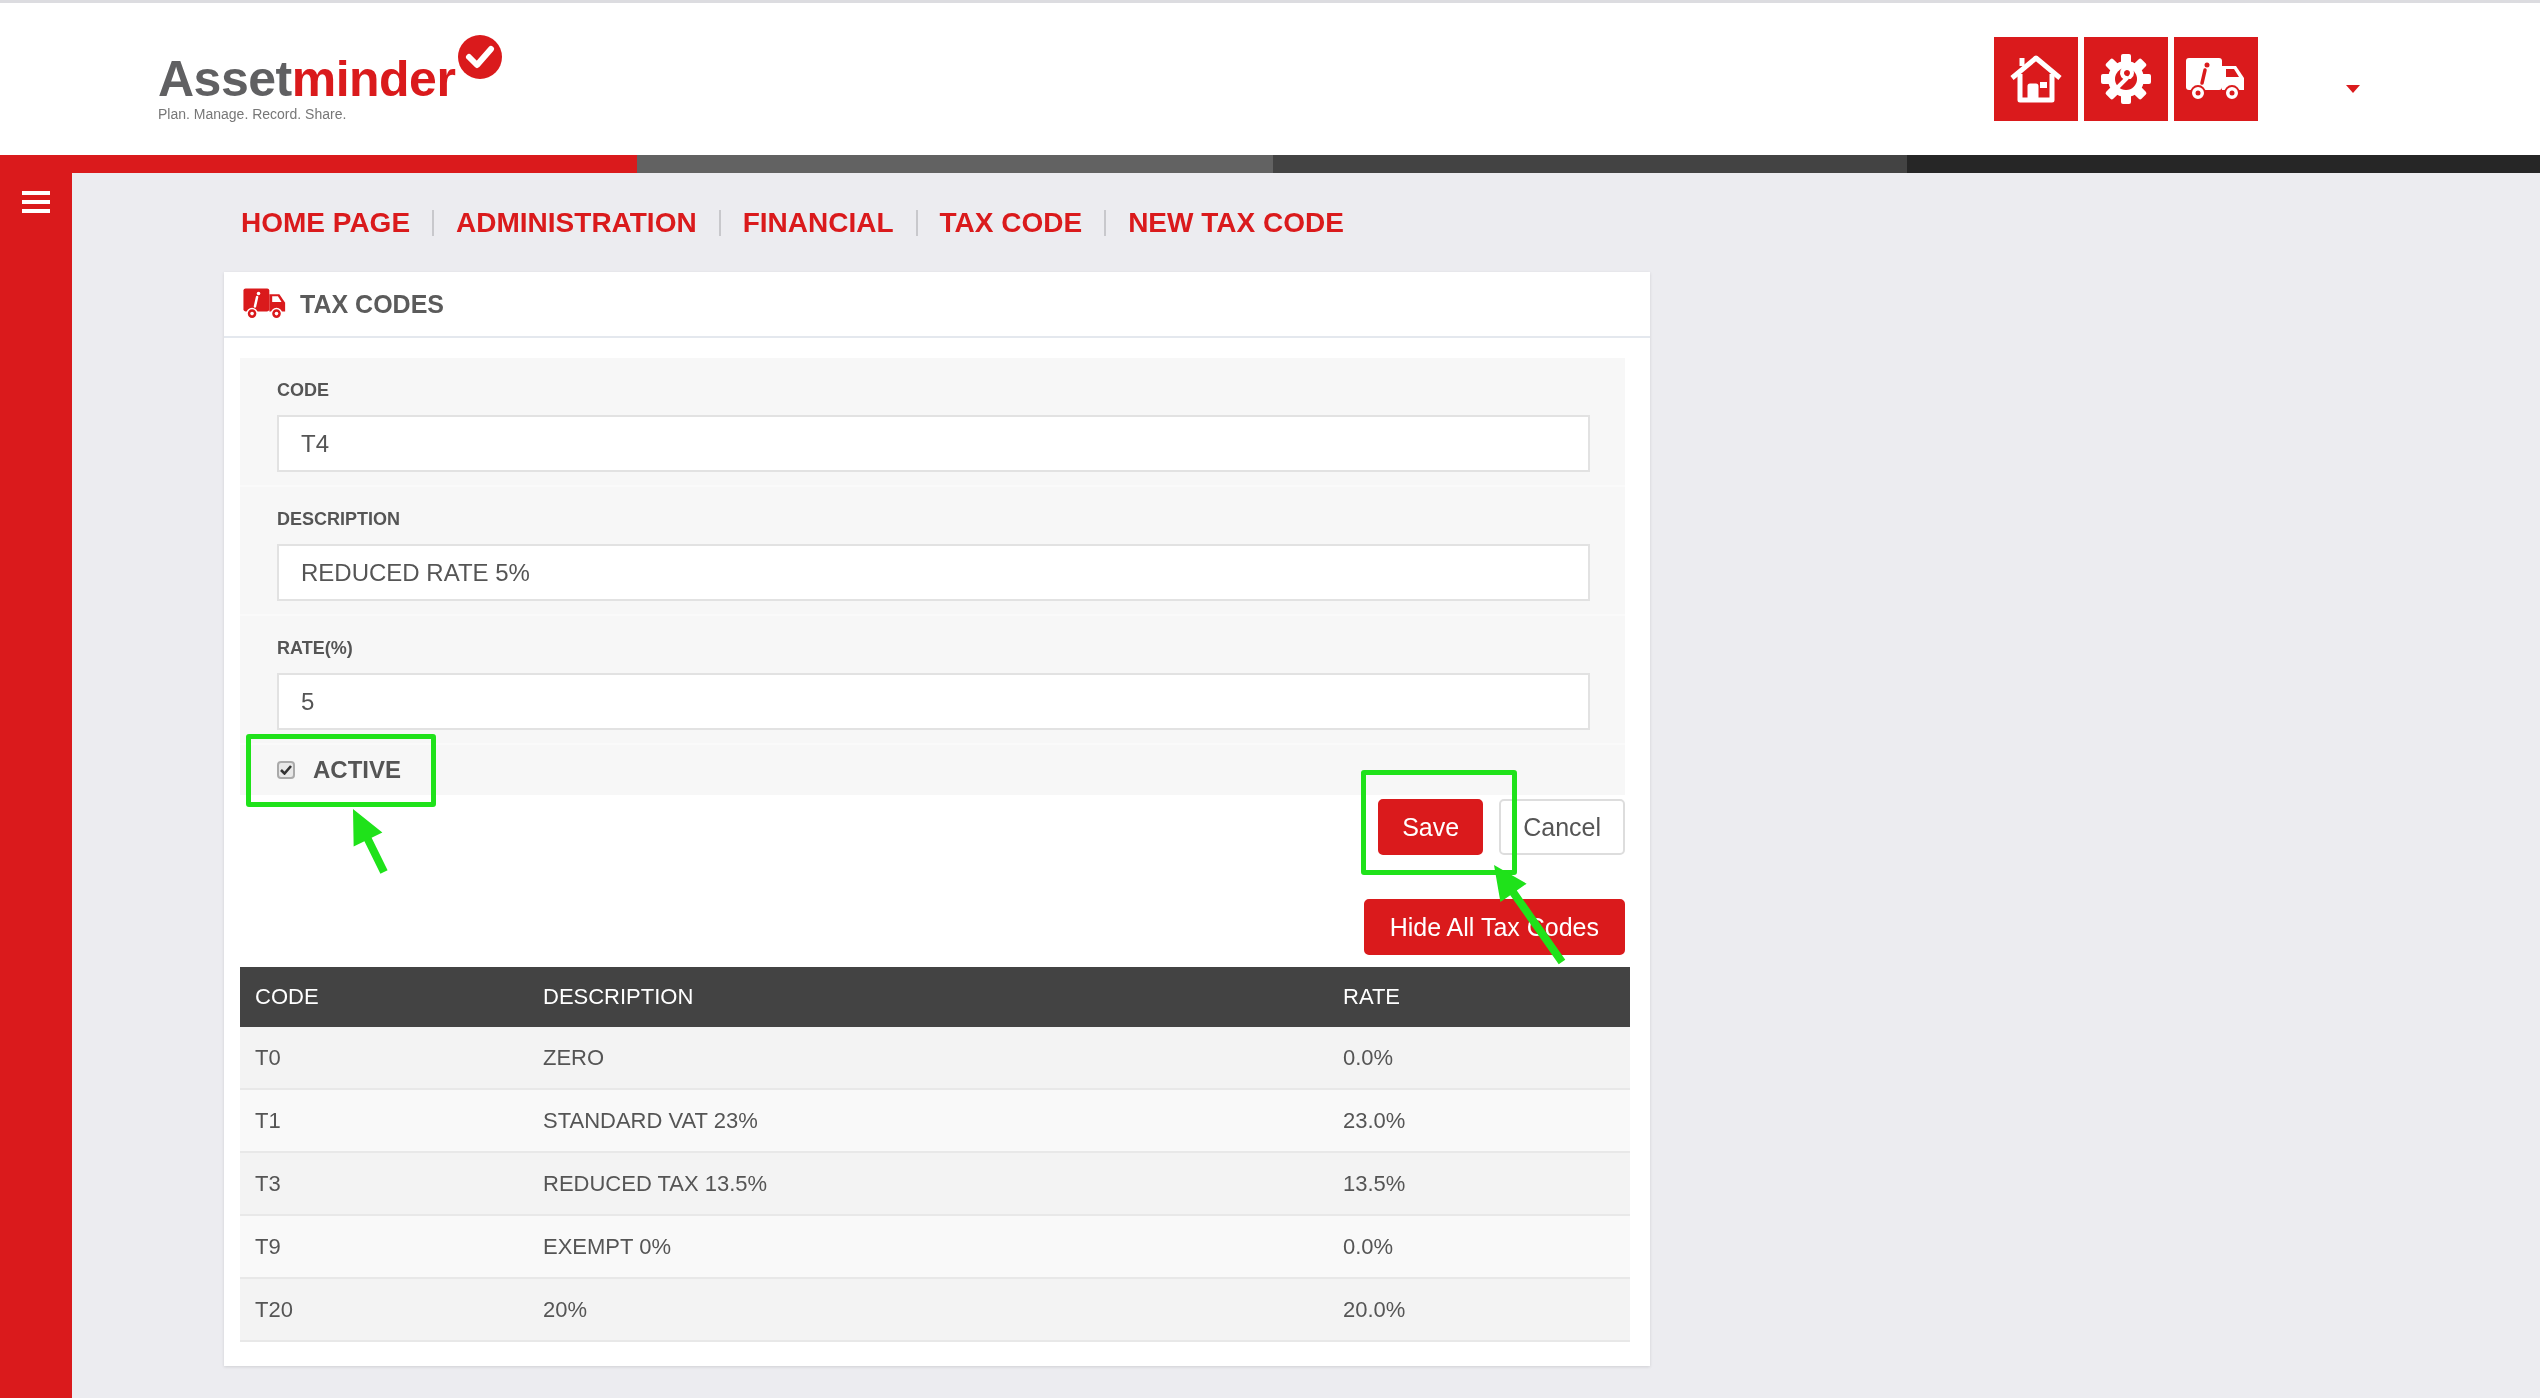 This screenshot has height=1398, width=2540. I want to click on table-cell: 20.0%, so click(1479, 1309).